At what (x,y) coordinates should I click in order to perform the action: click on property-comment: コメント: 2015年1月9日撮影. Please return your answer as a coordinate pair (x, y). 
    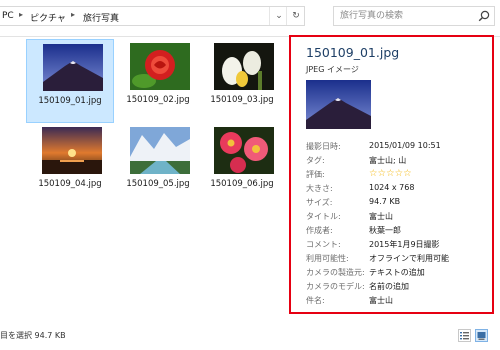
    Looking at the image, I should click on (398, 245).